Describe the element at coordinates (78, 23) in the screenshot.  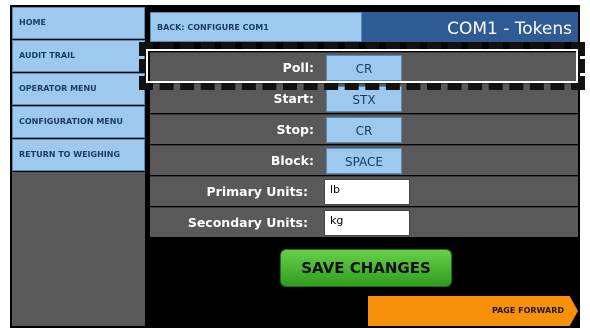
I see `nav-home-button: HOME` at that location.